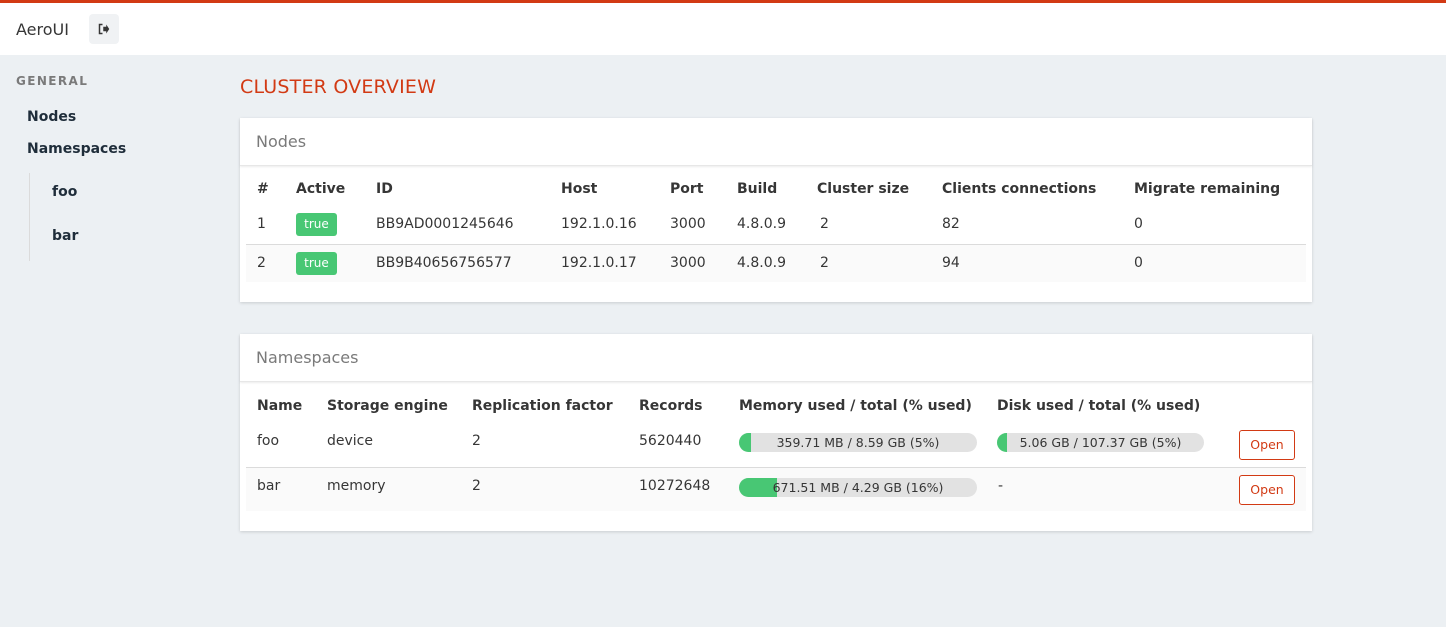 This screenshot has height=627, width=1446. Describe the element at coordinates (321, 189) in the screenshot. I see `col-active: Active` at that location.